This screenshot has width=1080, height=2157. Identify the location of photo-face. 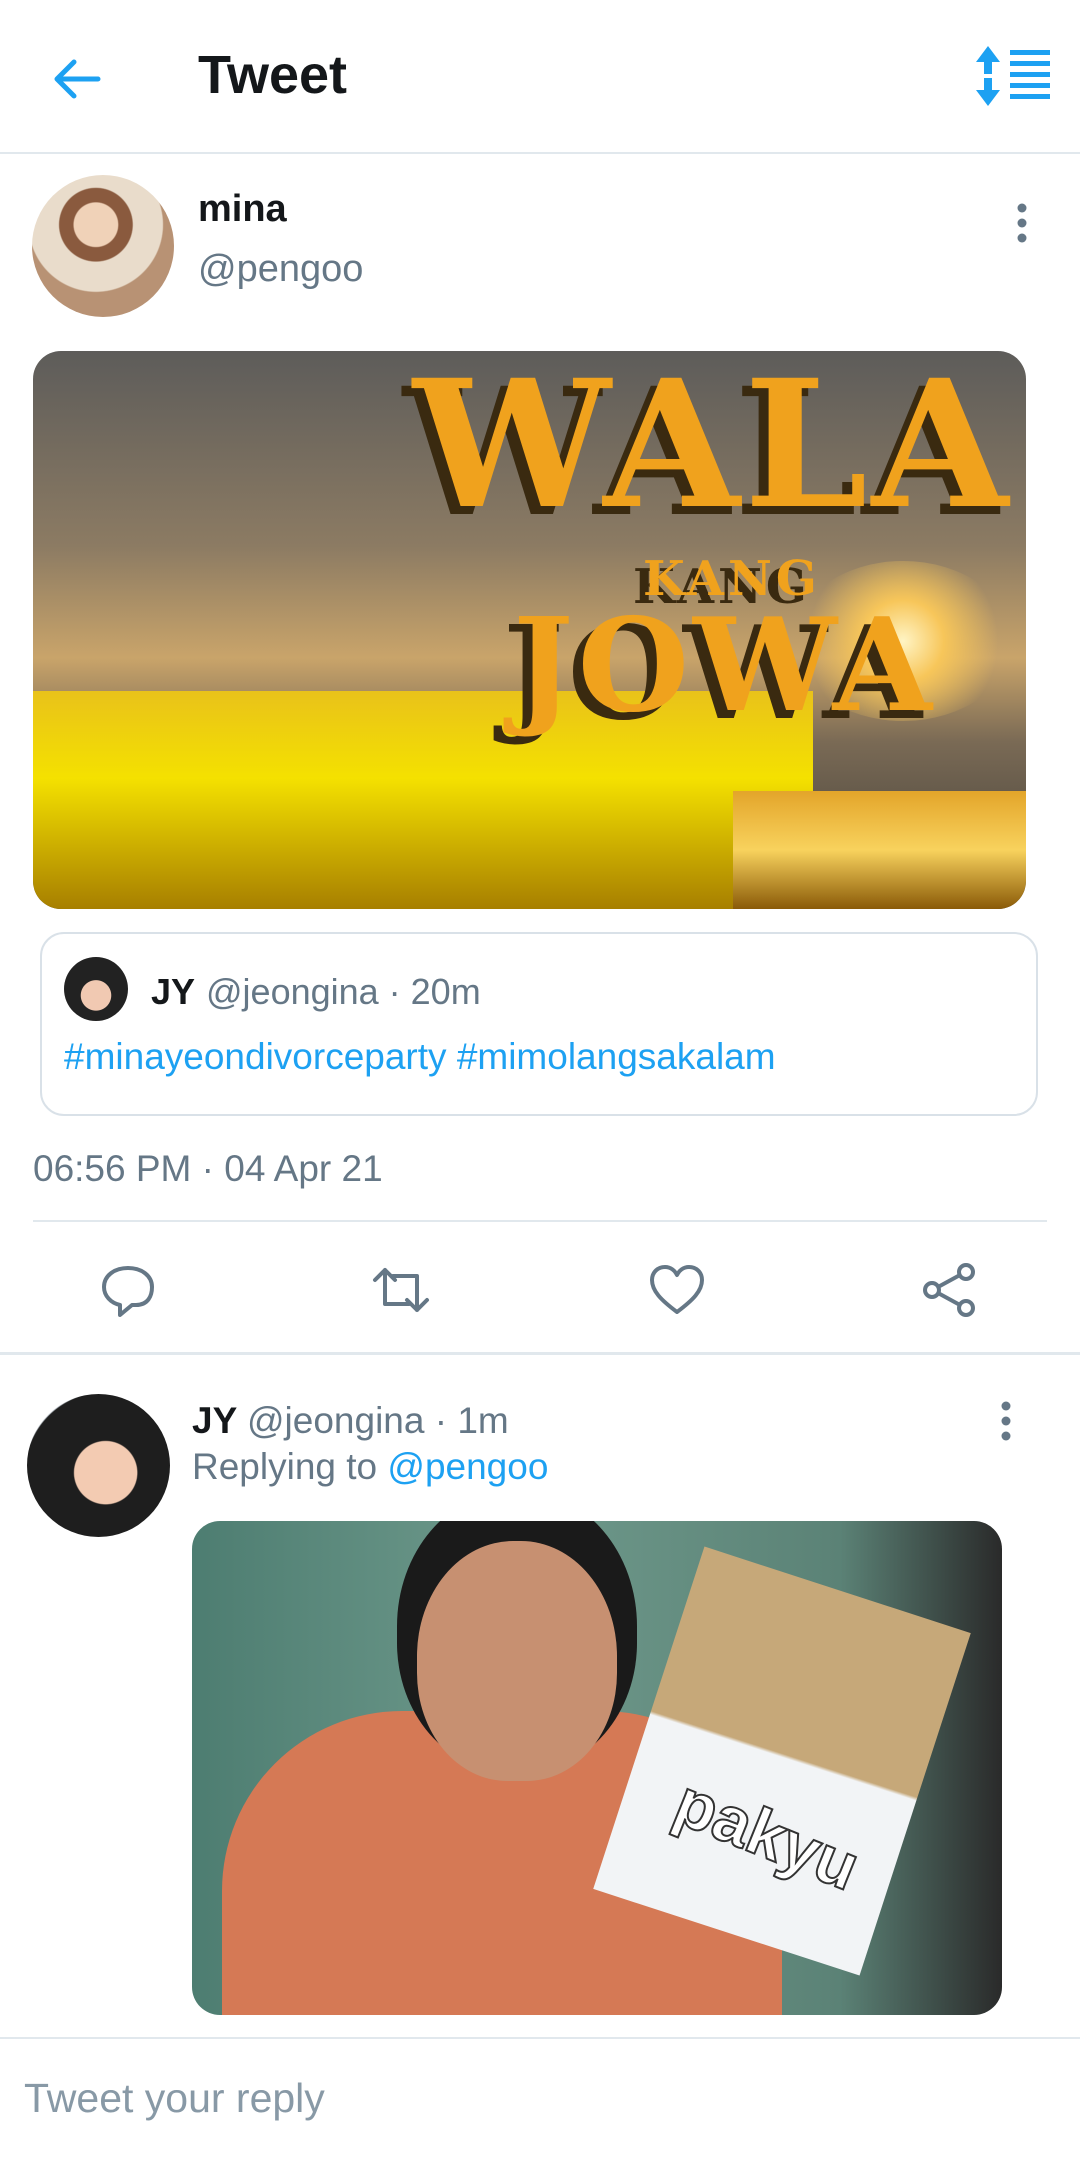
(517, 1661).